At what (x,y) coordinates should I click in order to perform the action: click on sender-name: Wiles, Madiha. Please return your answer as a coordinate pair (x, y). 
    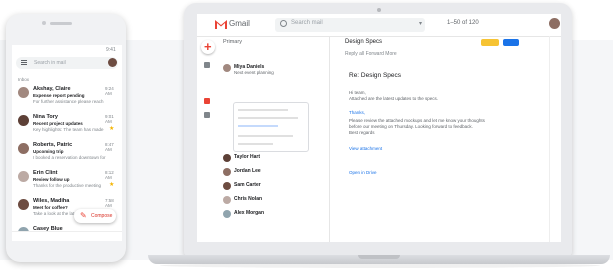
    Looking at the image, I should click on (51, 201).